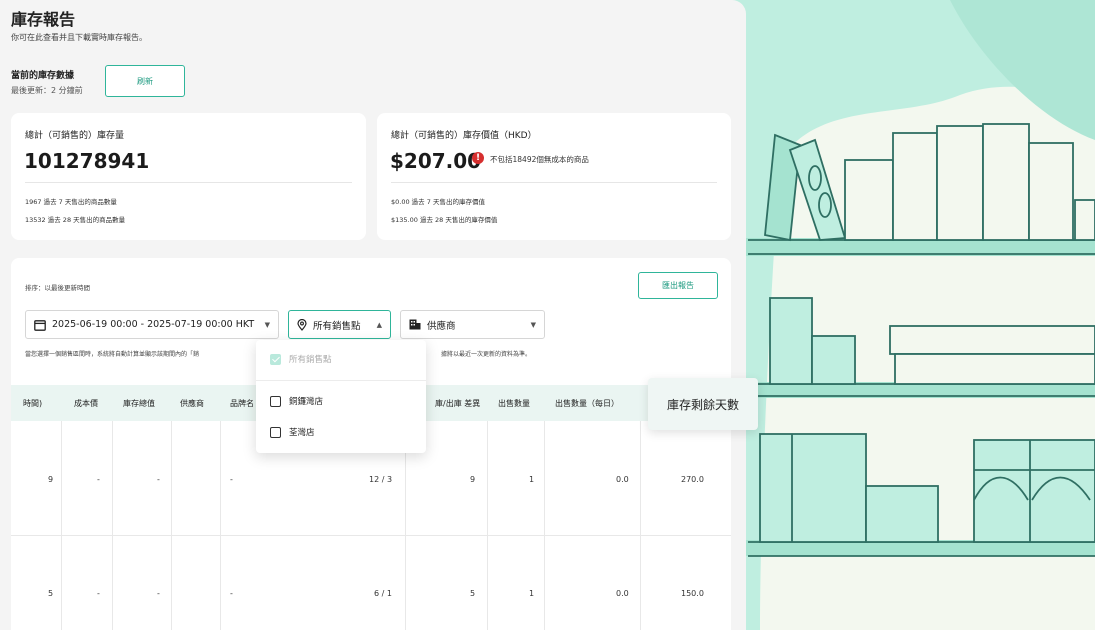 The width and height of the screenshot is (1095, 630). What do you see at coordinates (71, 202) in the screenshot?
I see `sold-7-days-quantity: 1967 過去 7 天售出的商品數量` at bounding box center [71, 202].